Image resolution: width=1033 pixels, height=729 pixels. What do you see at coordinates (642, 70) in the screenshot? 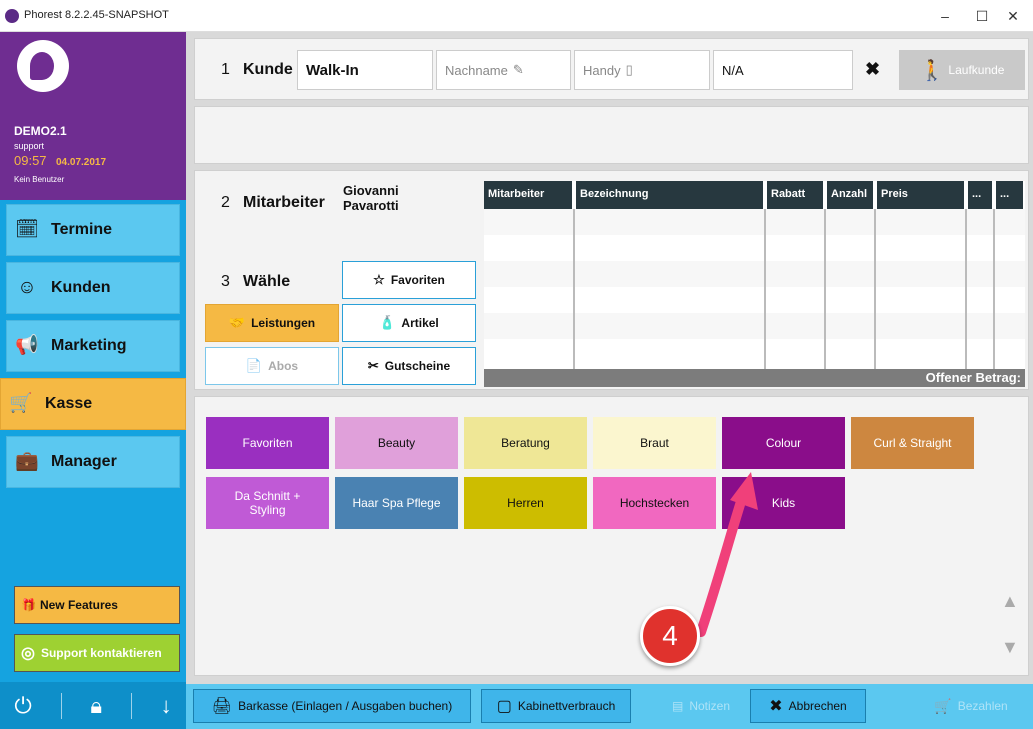
I see `phone-field: Handy ▯` at bounding box center [642, 70].